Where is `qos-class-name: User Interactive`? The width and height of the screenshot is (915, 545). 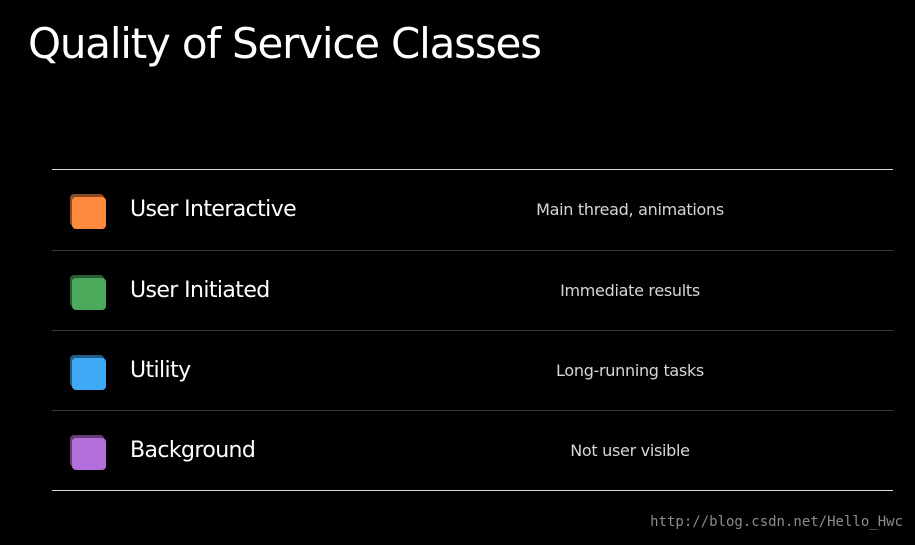
qos-class-name: User Interactive is located at coordinates (213, 209).